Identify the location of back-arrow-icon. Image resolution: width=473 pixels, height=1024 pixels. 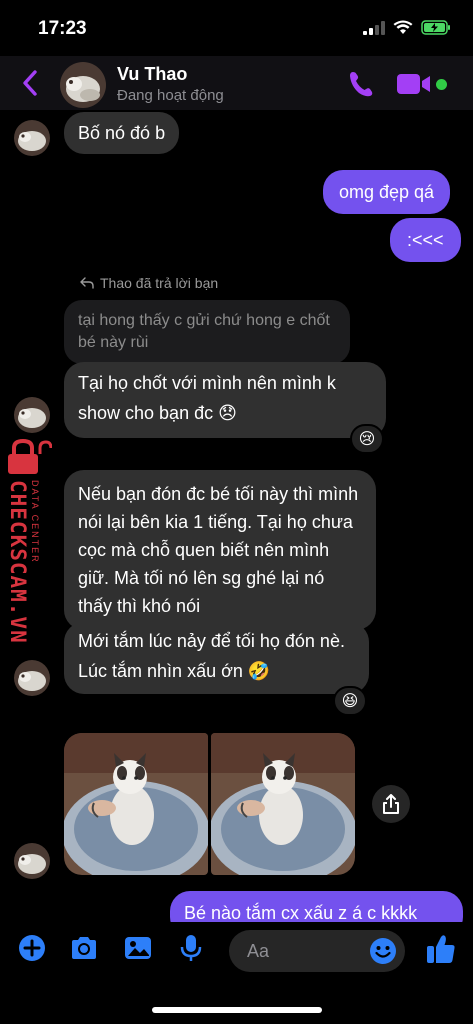
(30, 83).